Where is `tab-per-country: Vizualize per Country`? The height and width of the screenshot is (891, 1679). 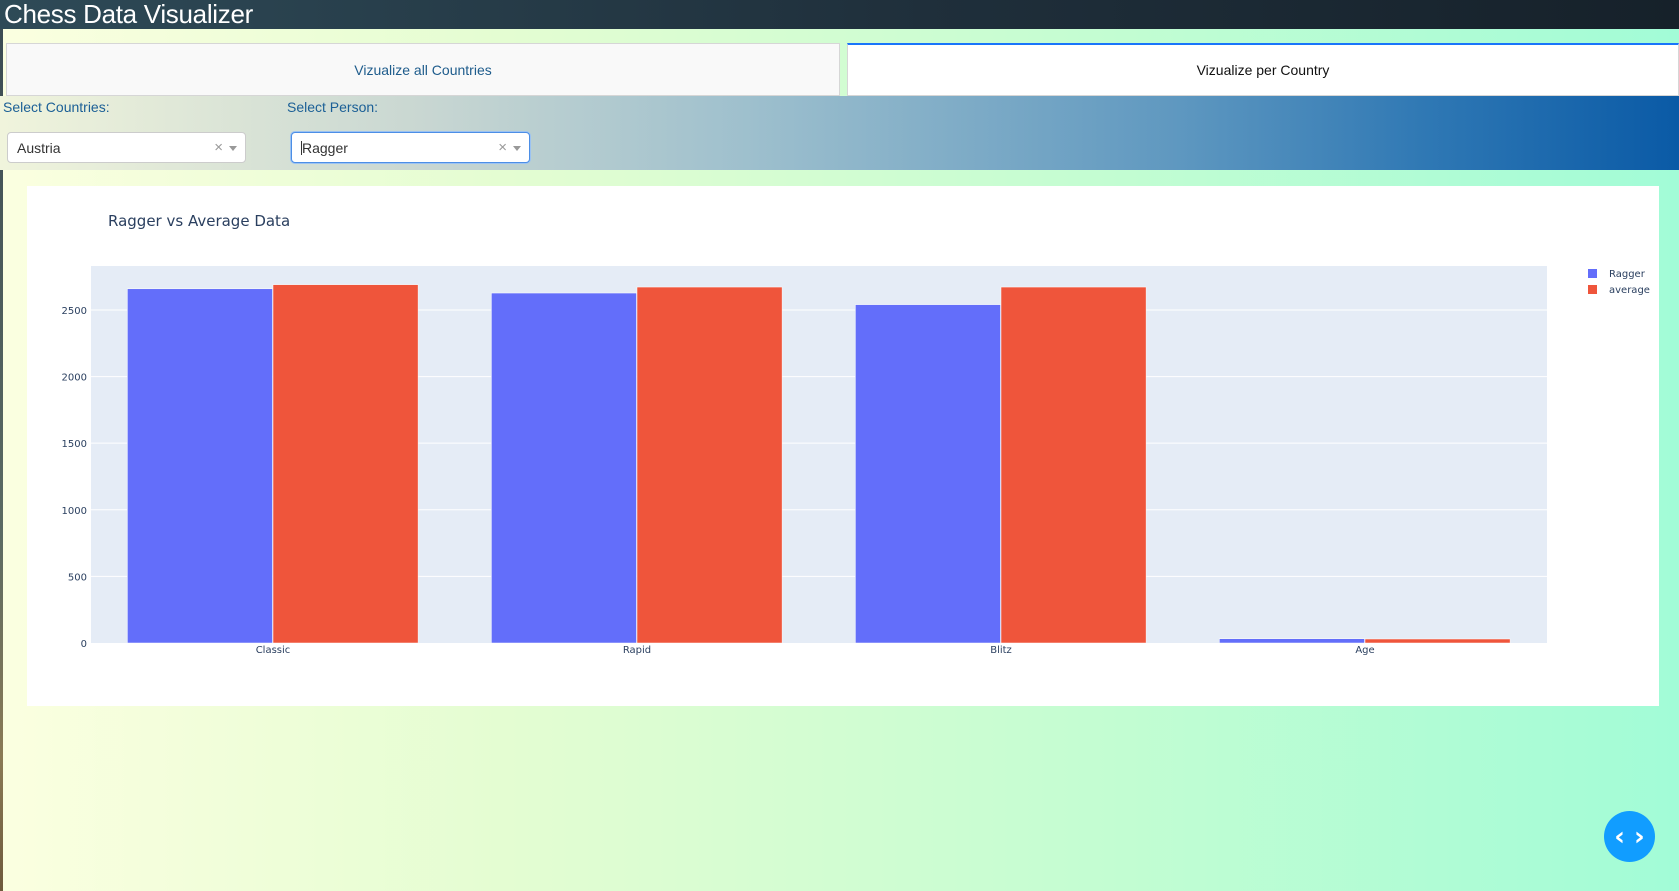 tab-per-country: Vizualize per Country is located at coordinates (1263, 69).